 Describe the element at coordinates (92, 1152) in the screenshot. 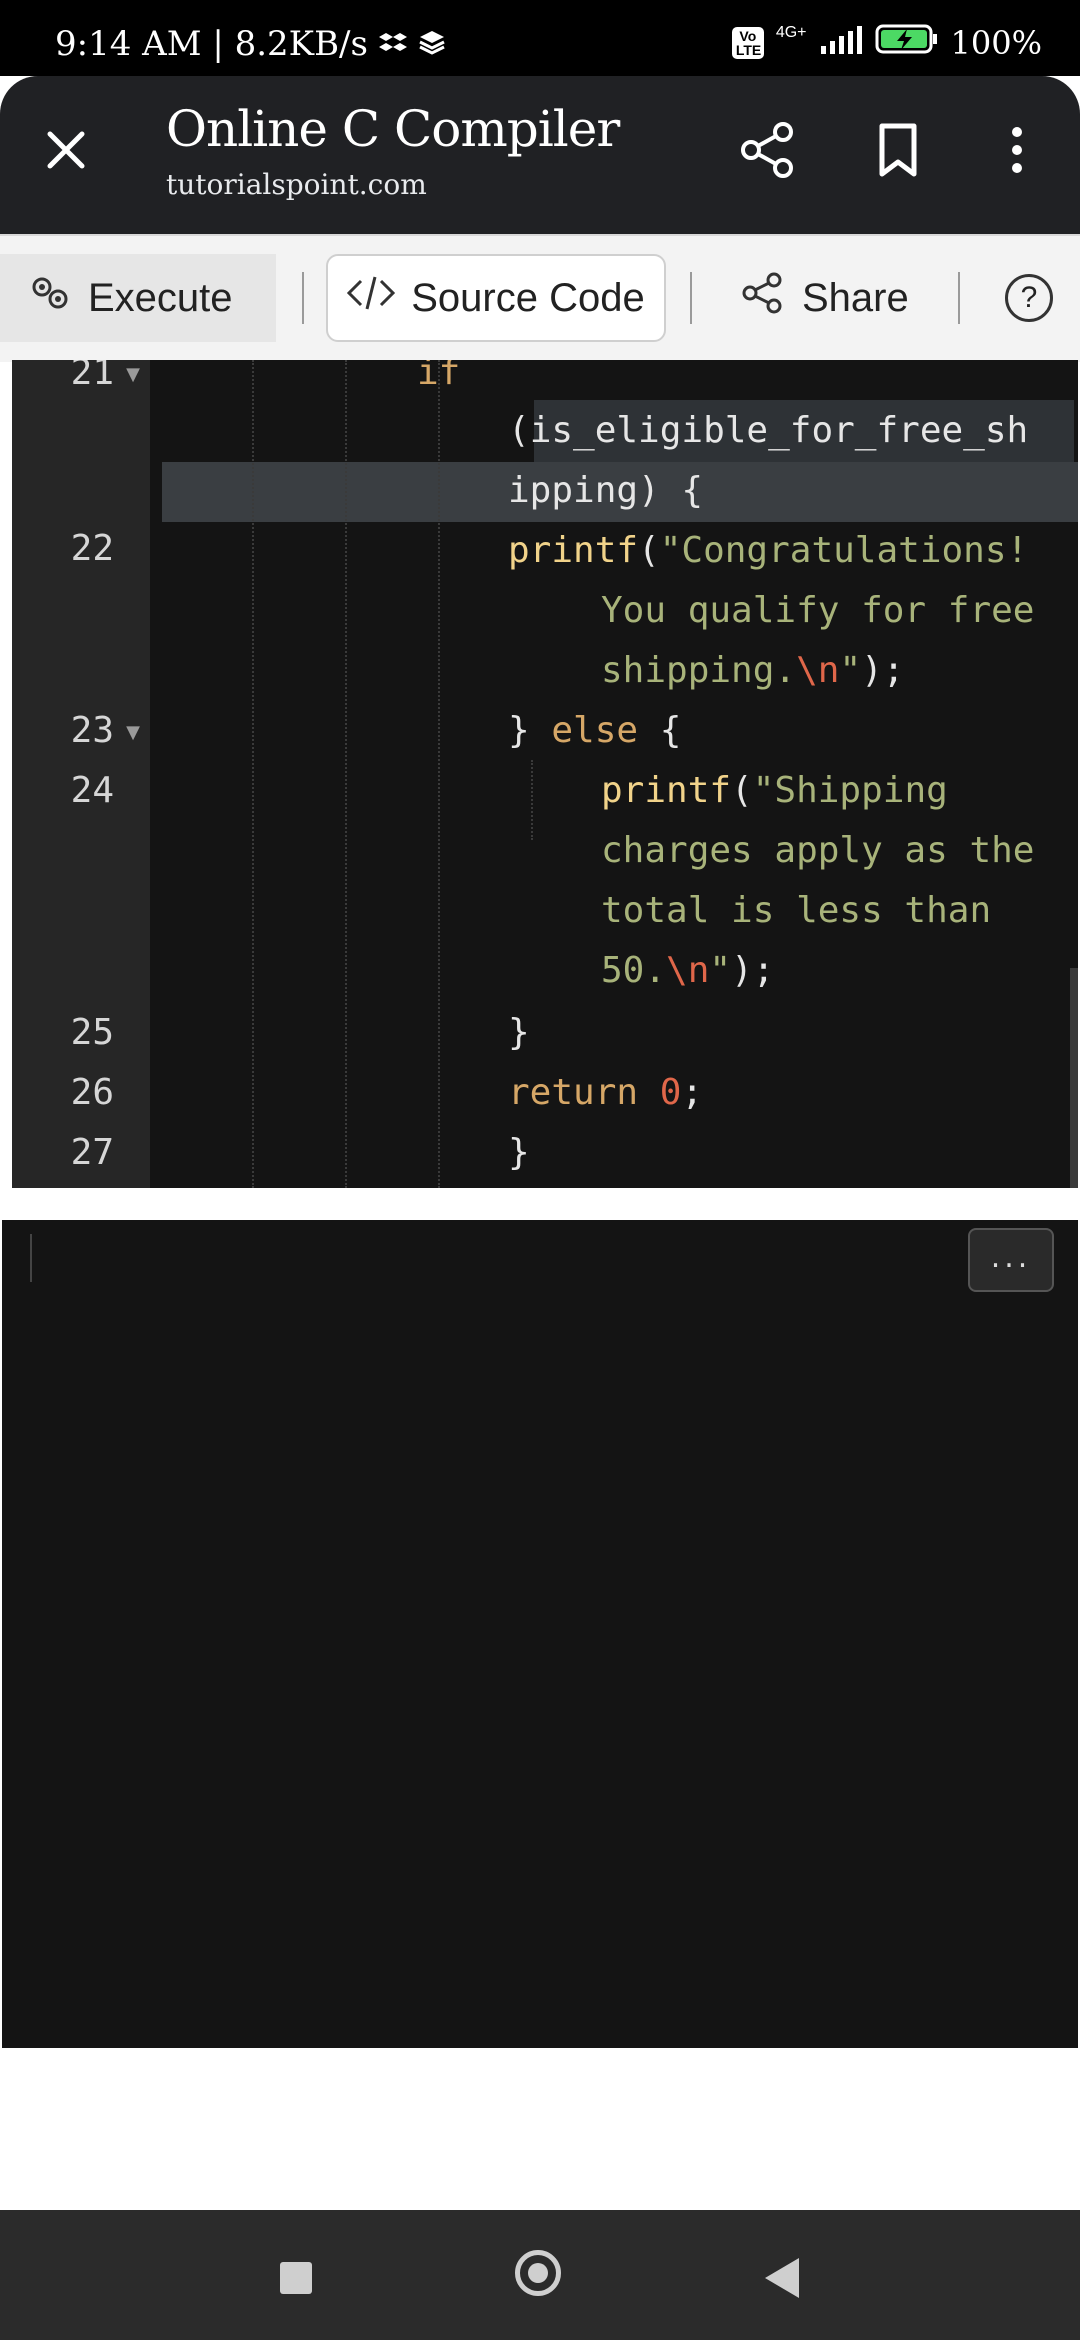

I see `line-number: 27` at that location.